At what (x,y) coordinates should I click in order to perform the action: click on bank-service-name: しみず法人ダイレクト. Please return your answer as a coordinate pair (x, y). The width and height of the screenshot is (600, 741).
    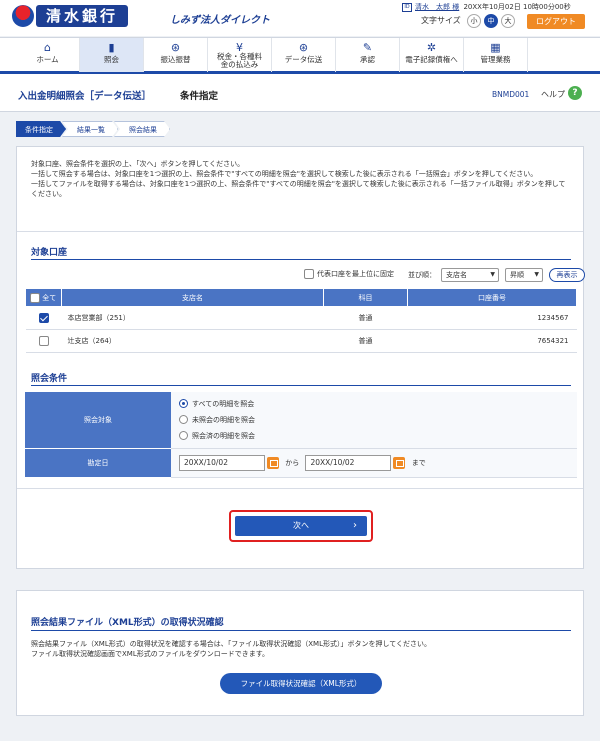
    Looking at the image, I should click on (220, 20).